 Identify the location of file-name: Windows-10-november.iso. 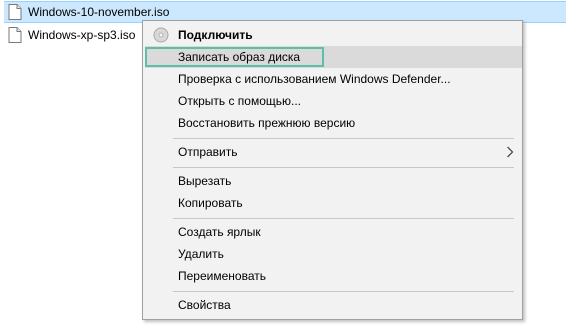
(99, 12).